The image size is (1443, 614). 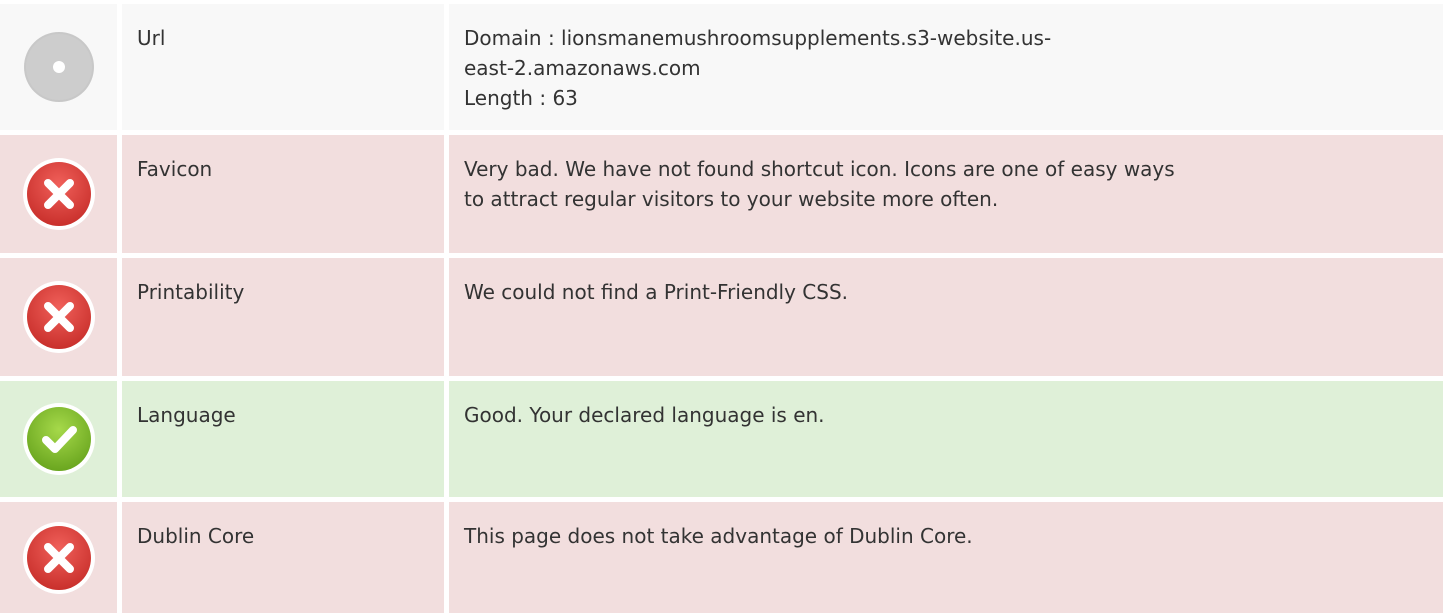 What do you see at coordinates (283, 439) in the screenshot?
I see `row-label: Language` at bounding box center [283, 439].